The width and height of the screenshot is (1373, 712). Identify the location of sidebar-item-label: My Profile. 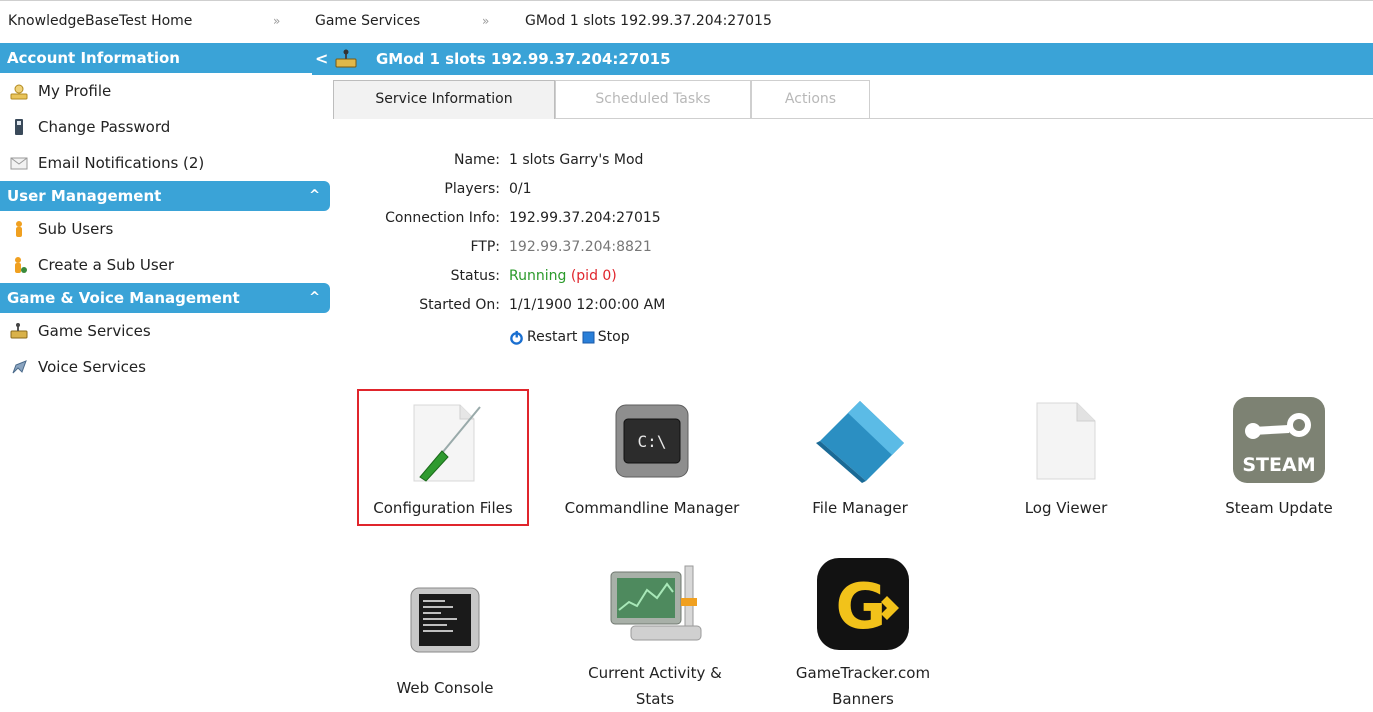
(75, 91).